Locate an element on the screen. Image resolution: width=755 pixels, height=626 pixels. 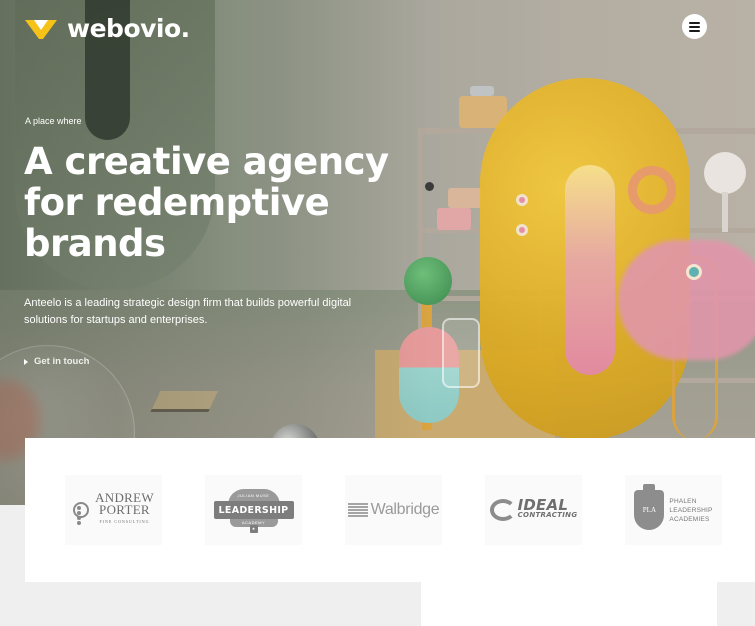
brand-name: webovio. is located at coordinates (128, 28).